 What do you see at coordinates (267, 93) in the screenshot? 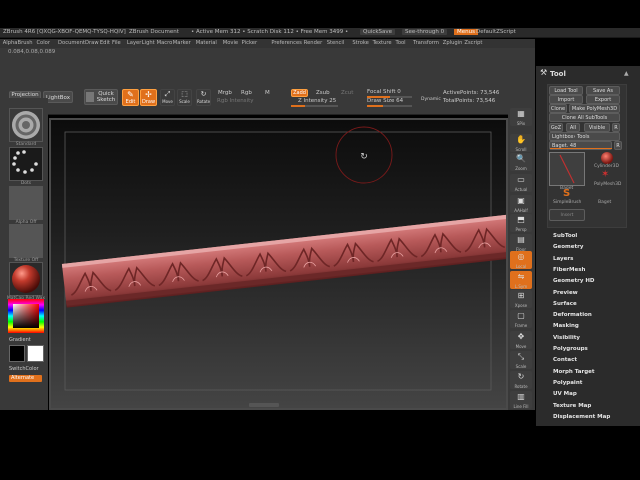
I see `m-button: M` at bounding box center [267, 93].